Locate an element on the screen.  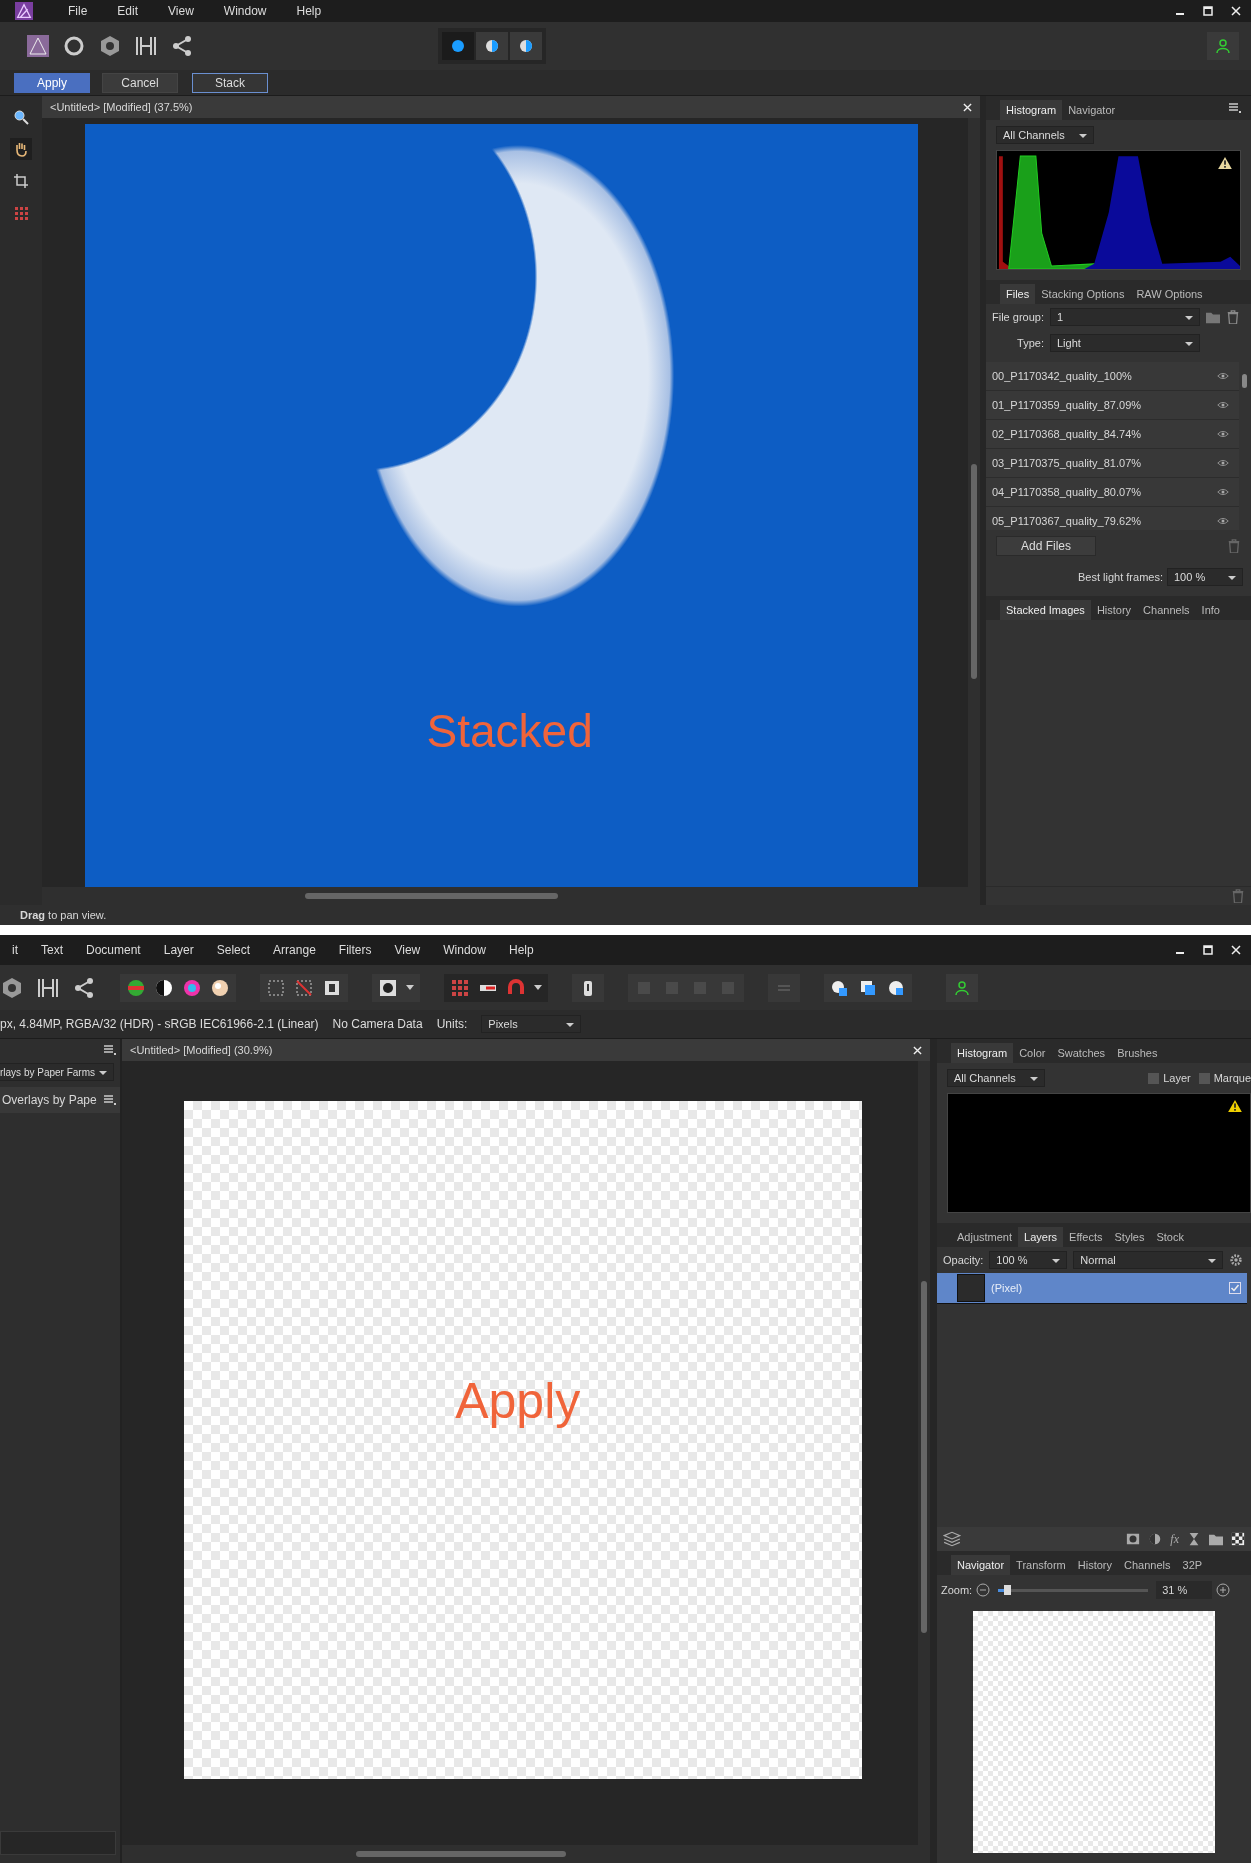
context-button: Stack is located at coordinates (230, 82).